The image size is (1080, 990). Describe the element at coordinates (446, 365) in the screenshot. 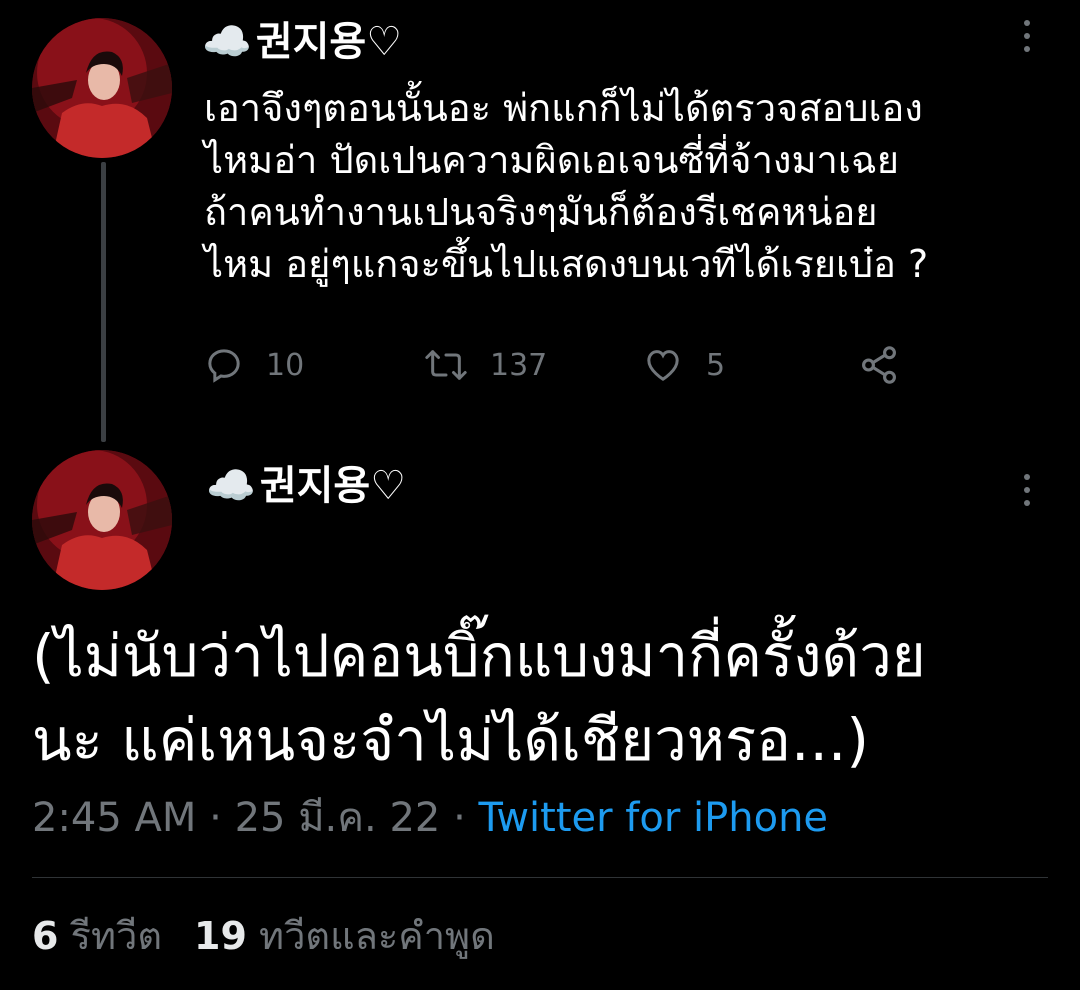

I see `retweet-icon` at that location.